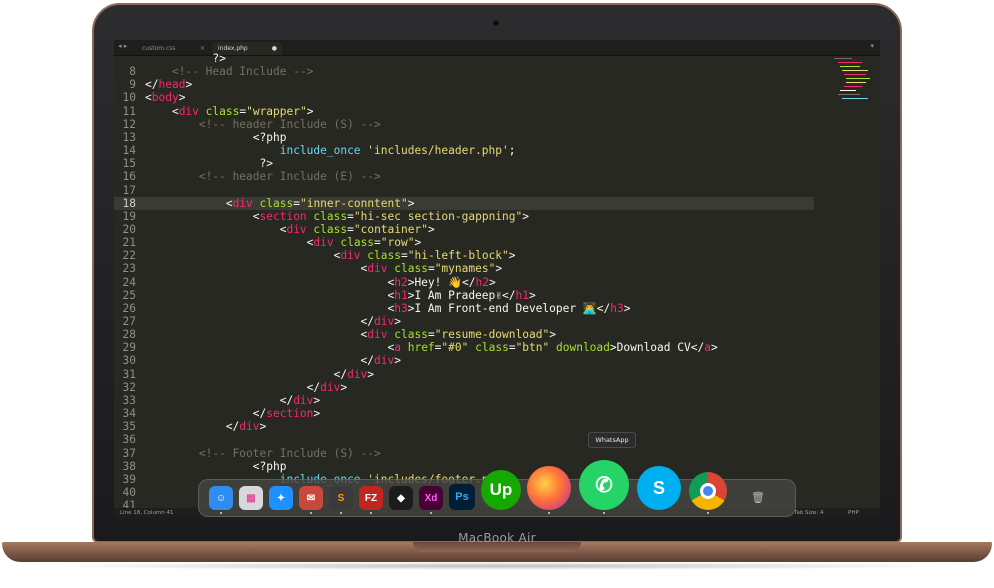 This screenshot has height=588, width=994. Describe the element at coordinates (438, 151) in the screenshot. I see `code-token: 'includes/header.php'` at that location.